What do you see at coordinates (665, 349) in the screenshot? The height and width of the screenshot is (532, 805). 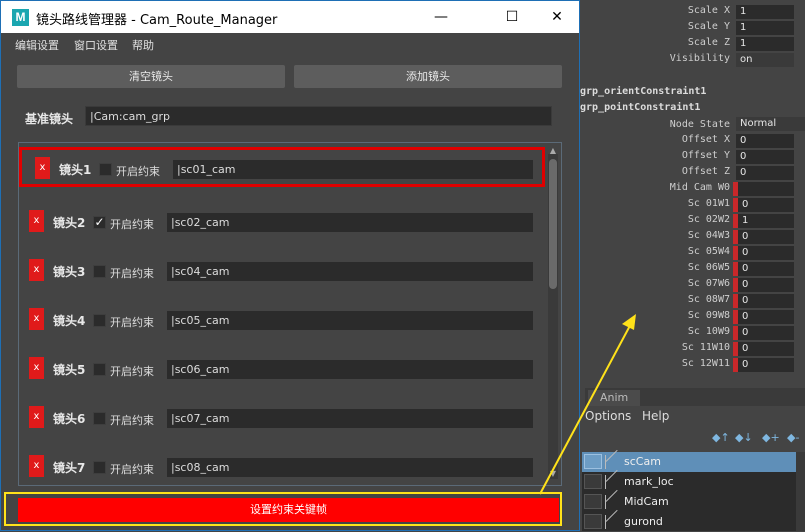 I see `attr-row: Sc 11W10` at bounding box center [665, 349].